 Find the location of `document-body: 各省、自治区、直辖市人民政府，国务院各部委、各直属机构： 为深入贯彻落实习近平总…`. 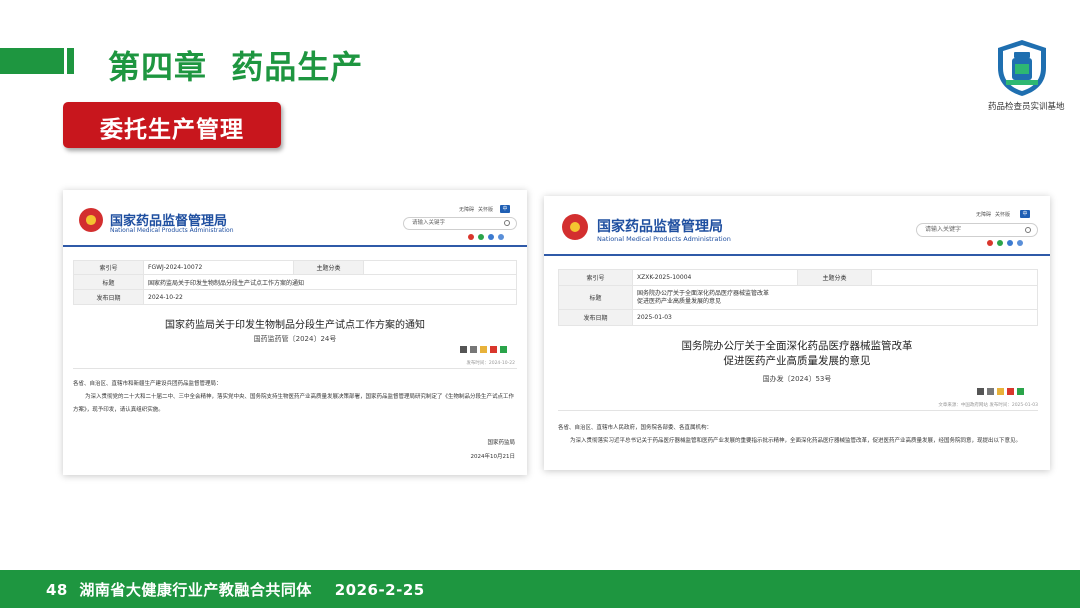

document-body: 各省、自治区、直辖市人民政府，国务院各部委、各直属机构： 为深入贯彻落实习近平总… is located at coordinates (798, 435).